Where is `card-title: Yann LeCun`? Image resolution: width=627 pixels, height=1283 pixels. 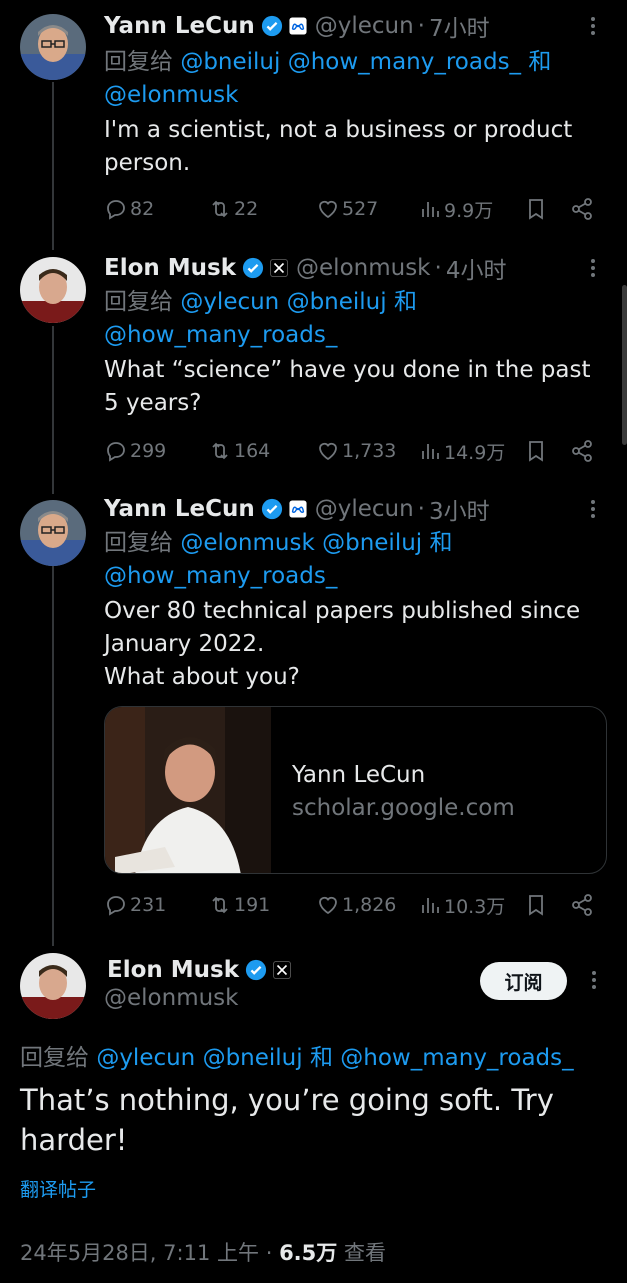 card-title: Yann LeCun is located at coordinates (359, 775).